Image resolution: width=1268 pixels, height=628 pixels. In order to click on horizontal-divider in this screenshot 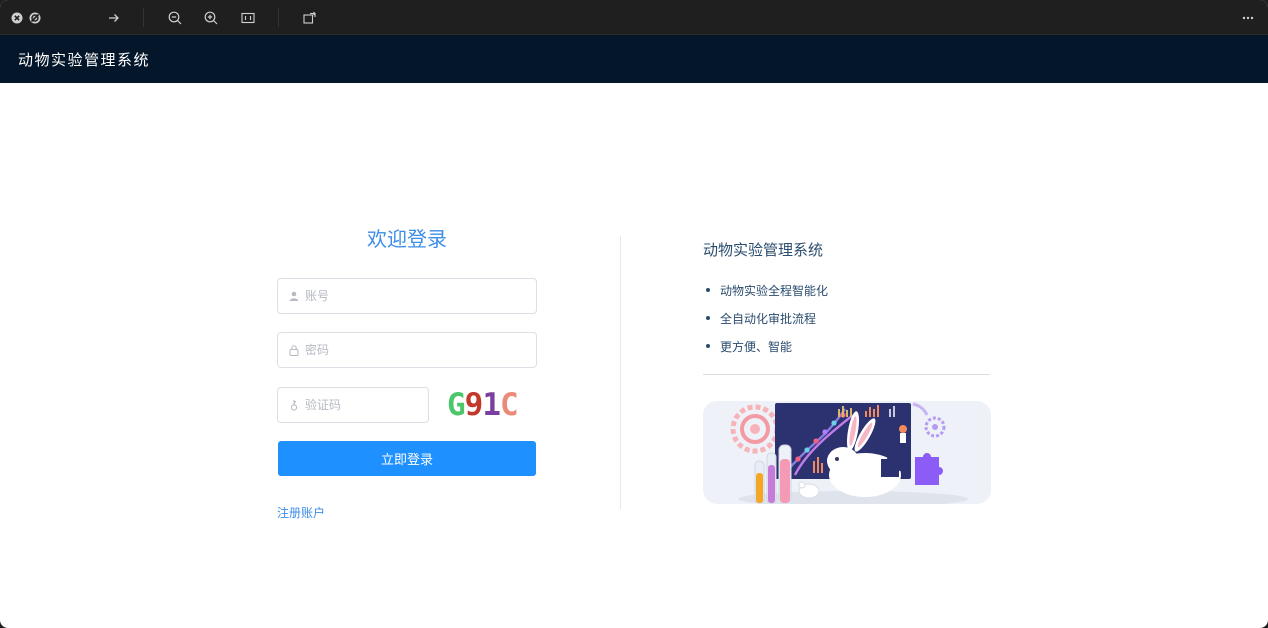, I will do `click(846, 374)`.